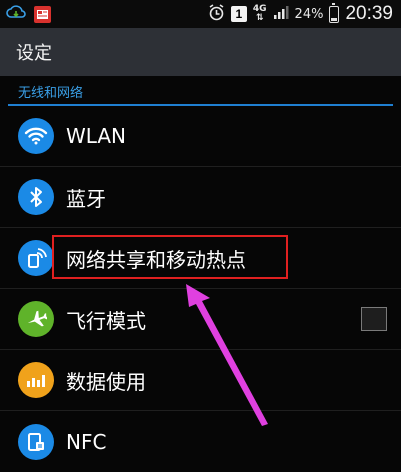 Image resolution: width=401 pixels, height=472 pixels. I want to click on pointer-arrow, so click(227, 355).